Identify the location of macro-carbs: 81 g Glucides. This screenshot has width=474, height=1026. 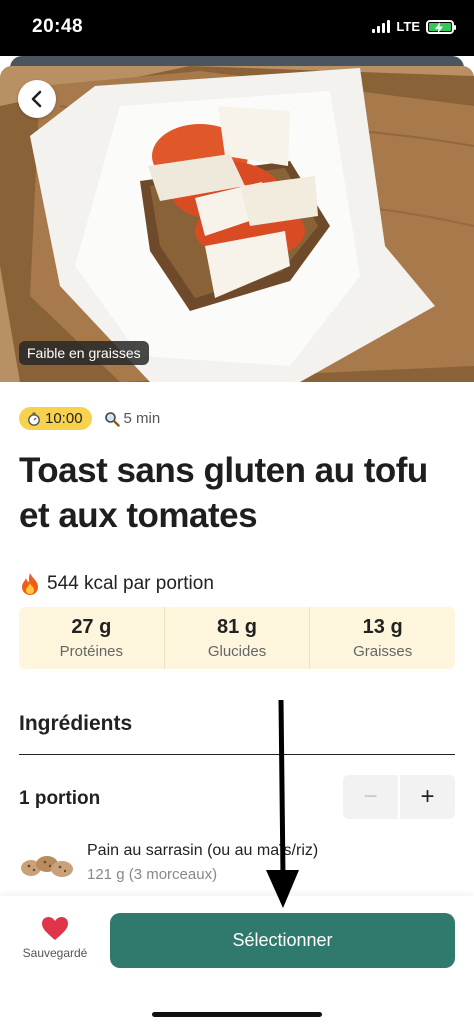
(238, 638).